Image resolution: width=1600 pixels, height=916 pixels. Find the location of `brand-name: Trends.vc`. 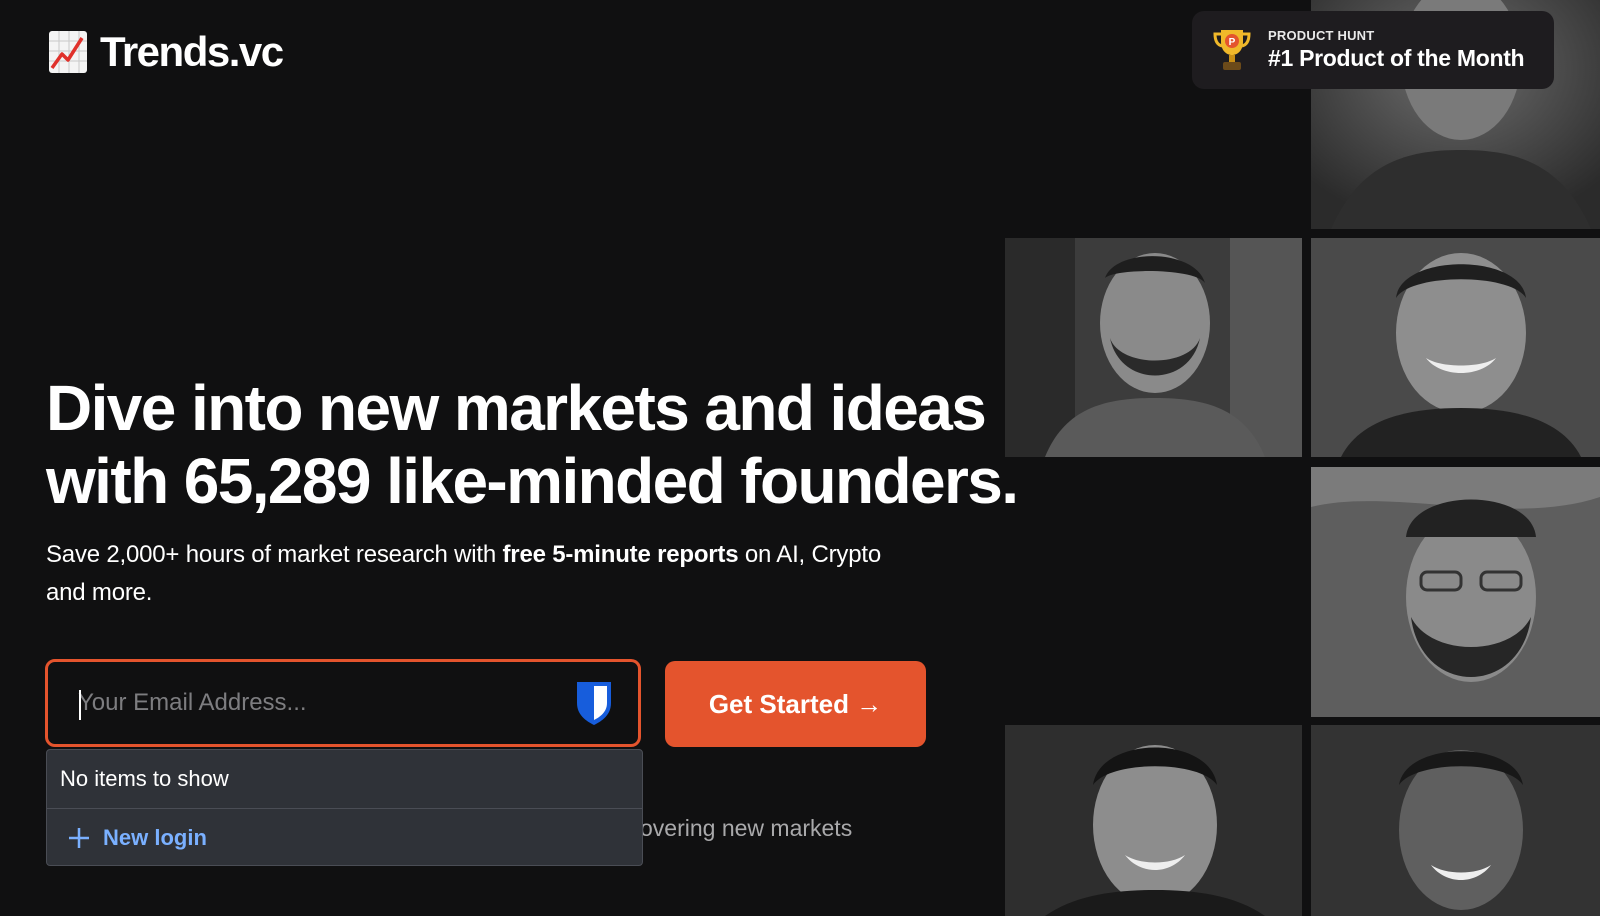

brand-name: Trends.vc is located at coordinates (192, 51).